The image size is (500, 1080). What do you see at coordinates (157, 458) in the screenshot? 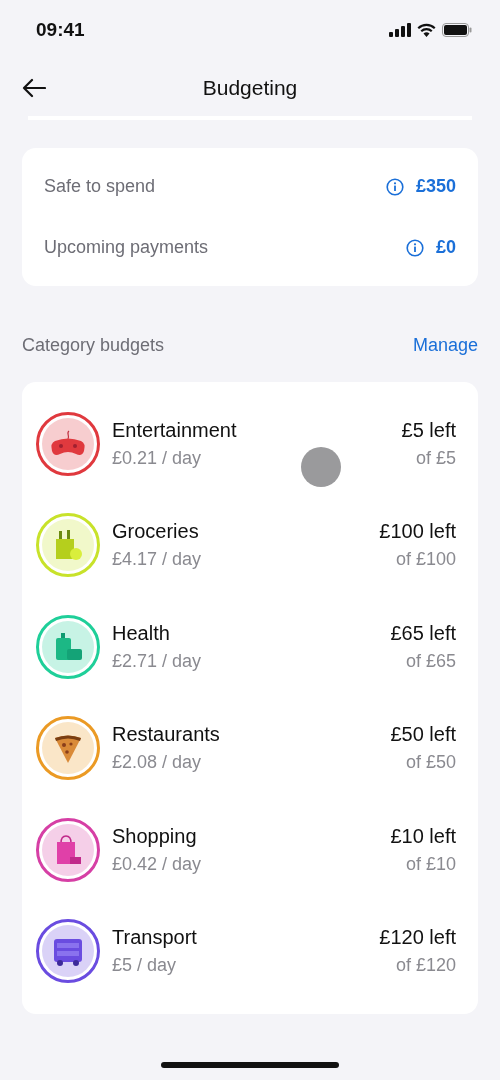
I see `daily-rate: £0.21 / day` at bounding box center [157, 458].